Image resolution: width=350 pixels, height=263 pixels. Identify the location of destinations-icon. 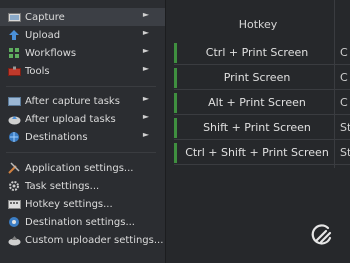
(14, 137).